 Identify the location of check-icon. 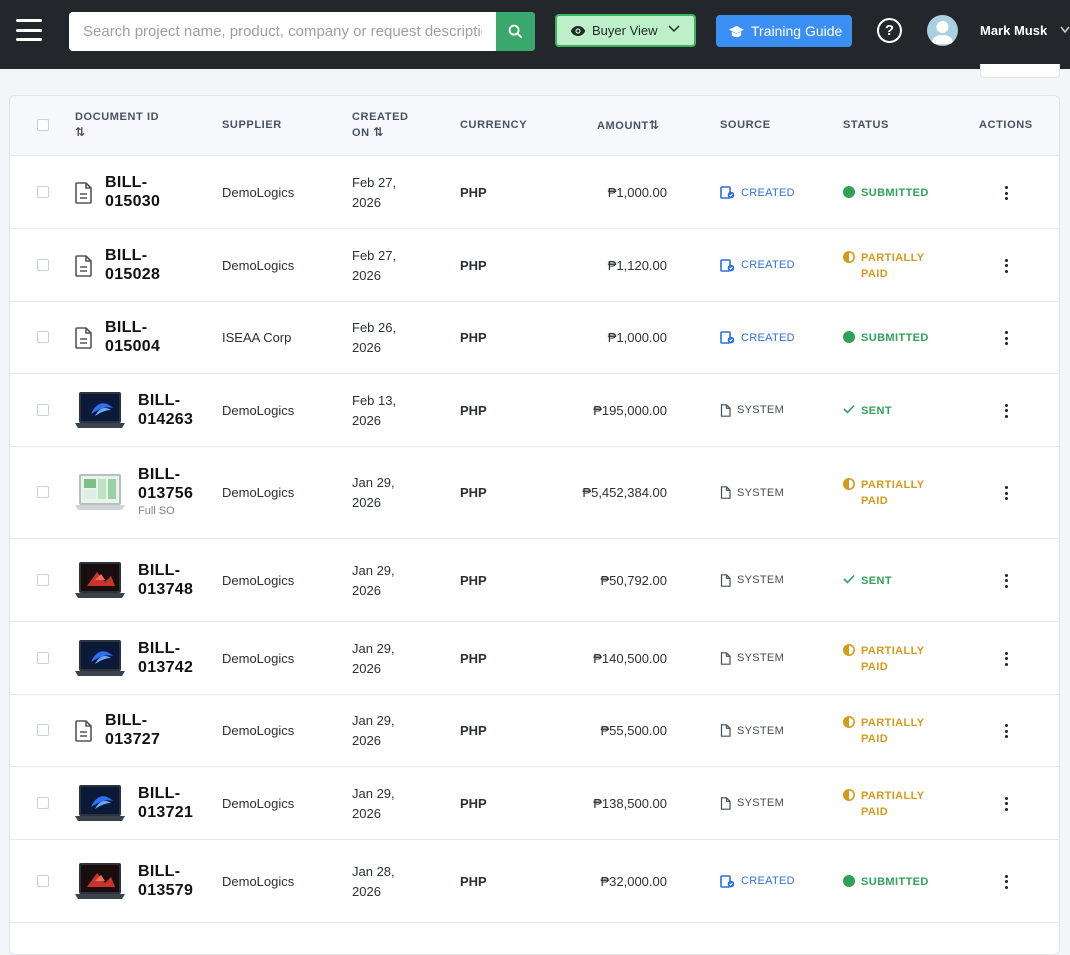
(849, 579).